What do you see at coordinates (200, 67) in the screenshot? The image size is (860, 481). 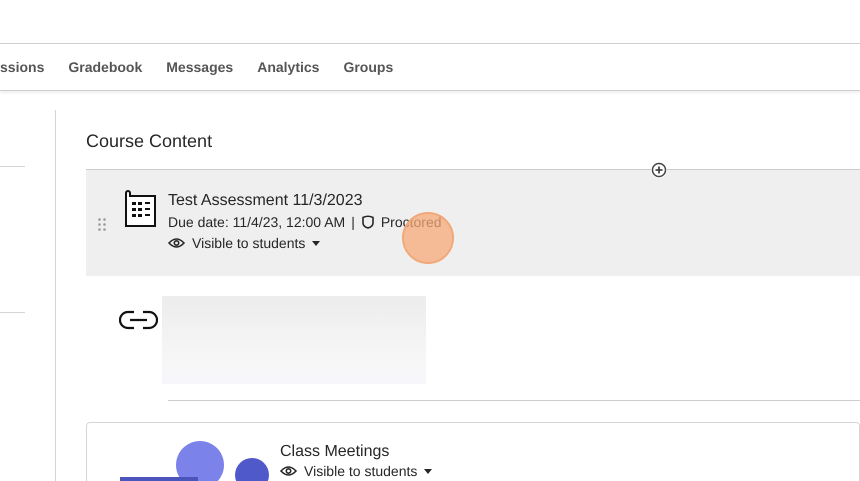 I see `nav-tab: Messages` at bounding box center [200, 67].